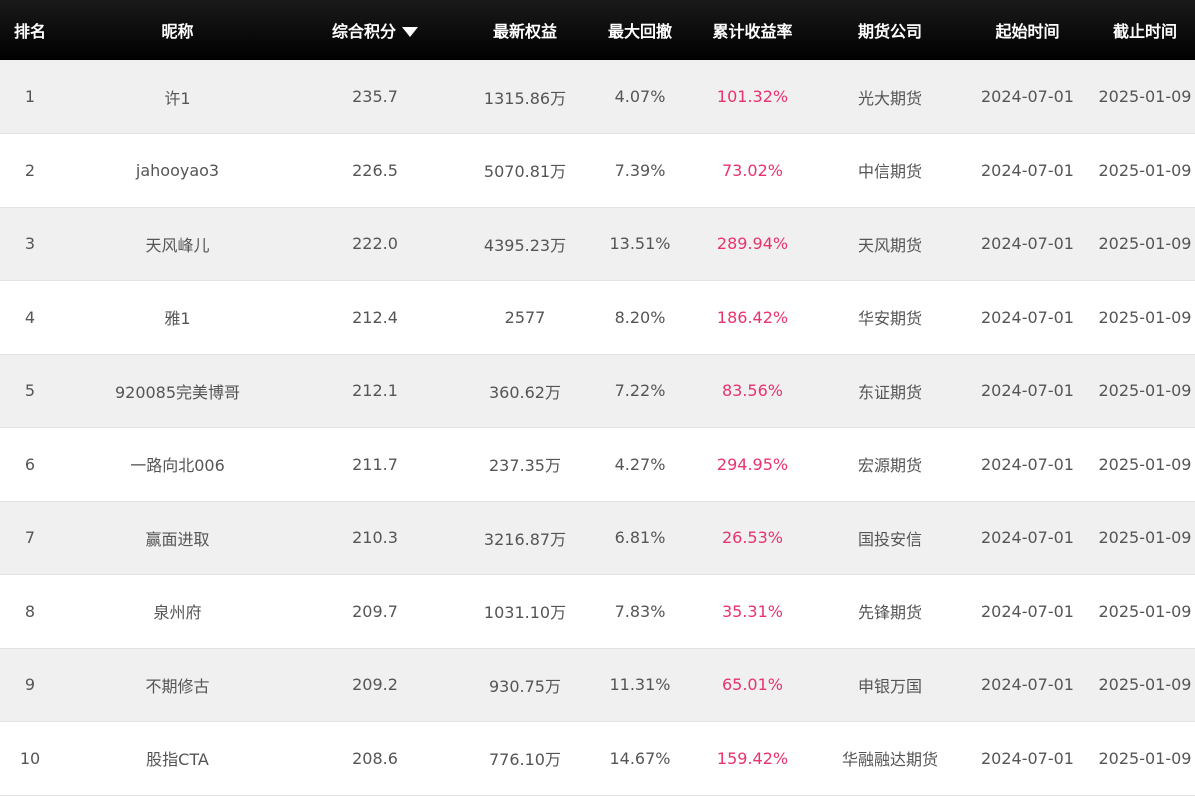 Image resolution: width=1195 pixels, height=796 pixels. I want to click on rank-cell: 7, so click(30, 538).